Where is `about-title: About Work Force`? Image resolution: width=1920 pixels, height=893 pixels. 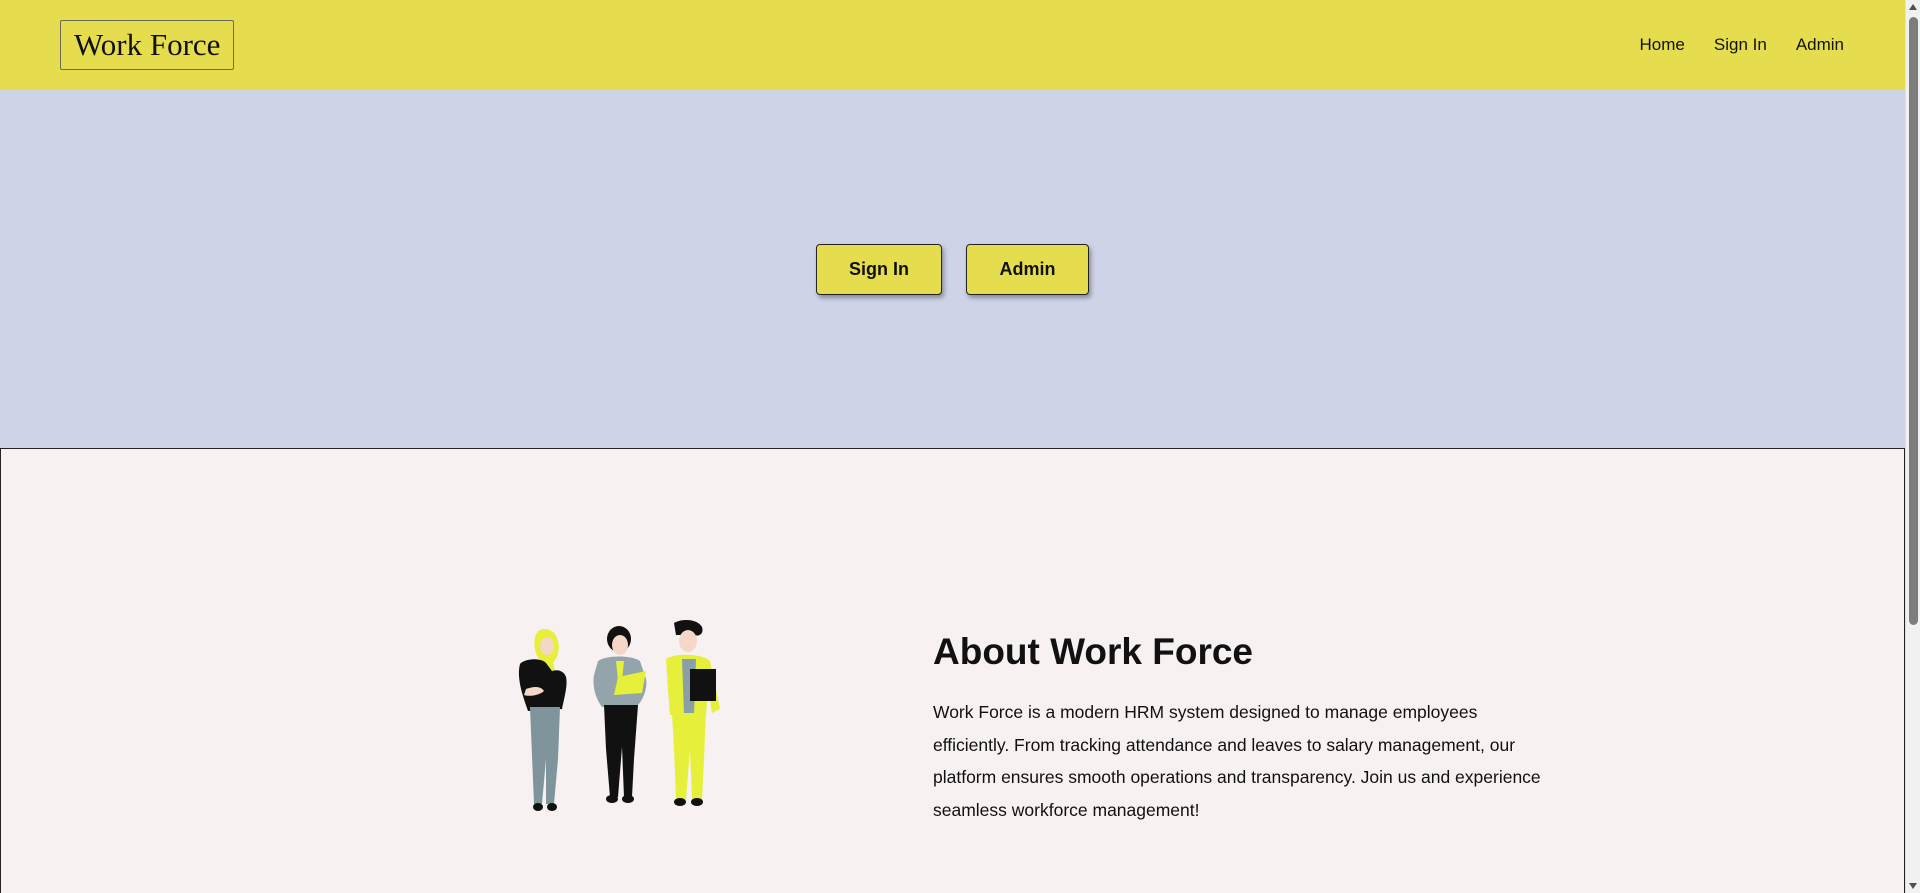
about-title: About Work Force is located at coordinates (1093, 651).